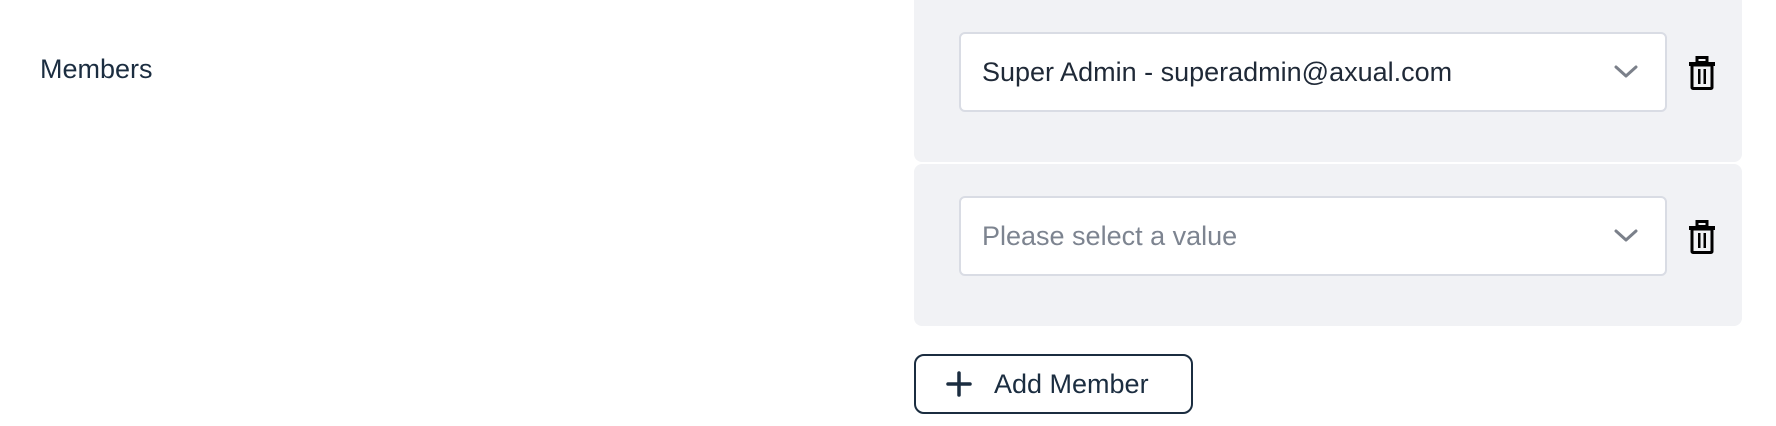 Image resolution: width=1776 pixels, height=426 pixels. I want to click on add-member-button: Add Member, so click(1053, 384).